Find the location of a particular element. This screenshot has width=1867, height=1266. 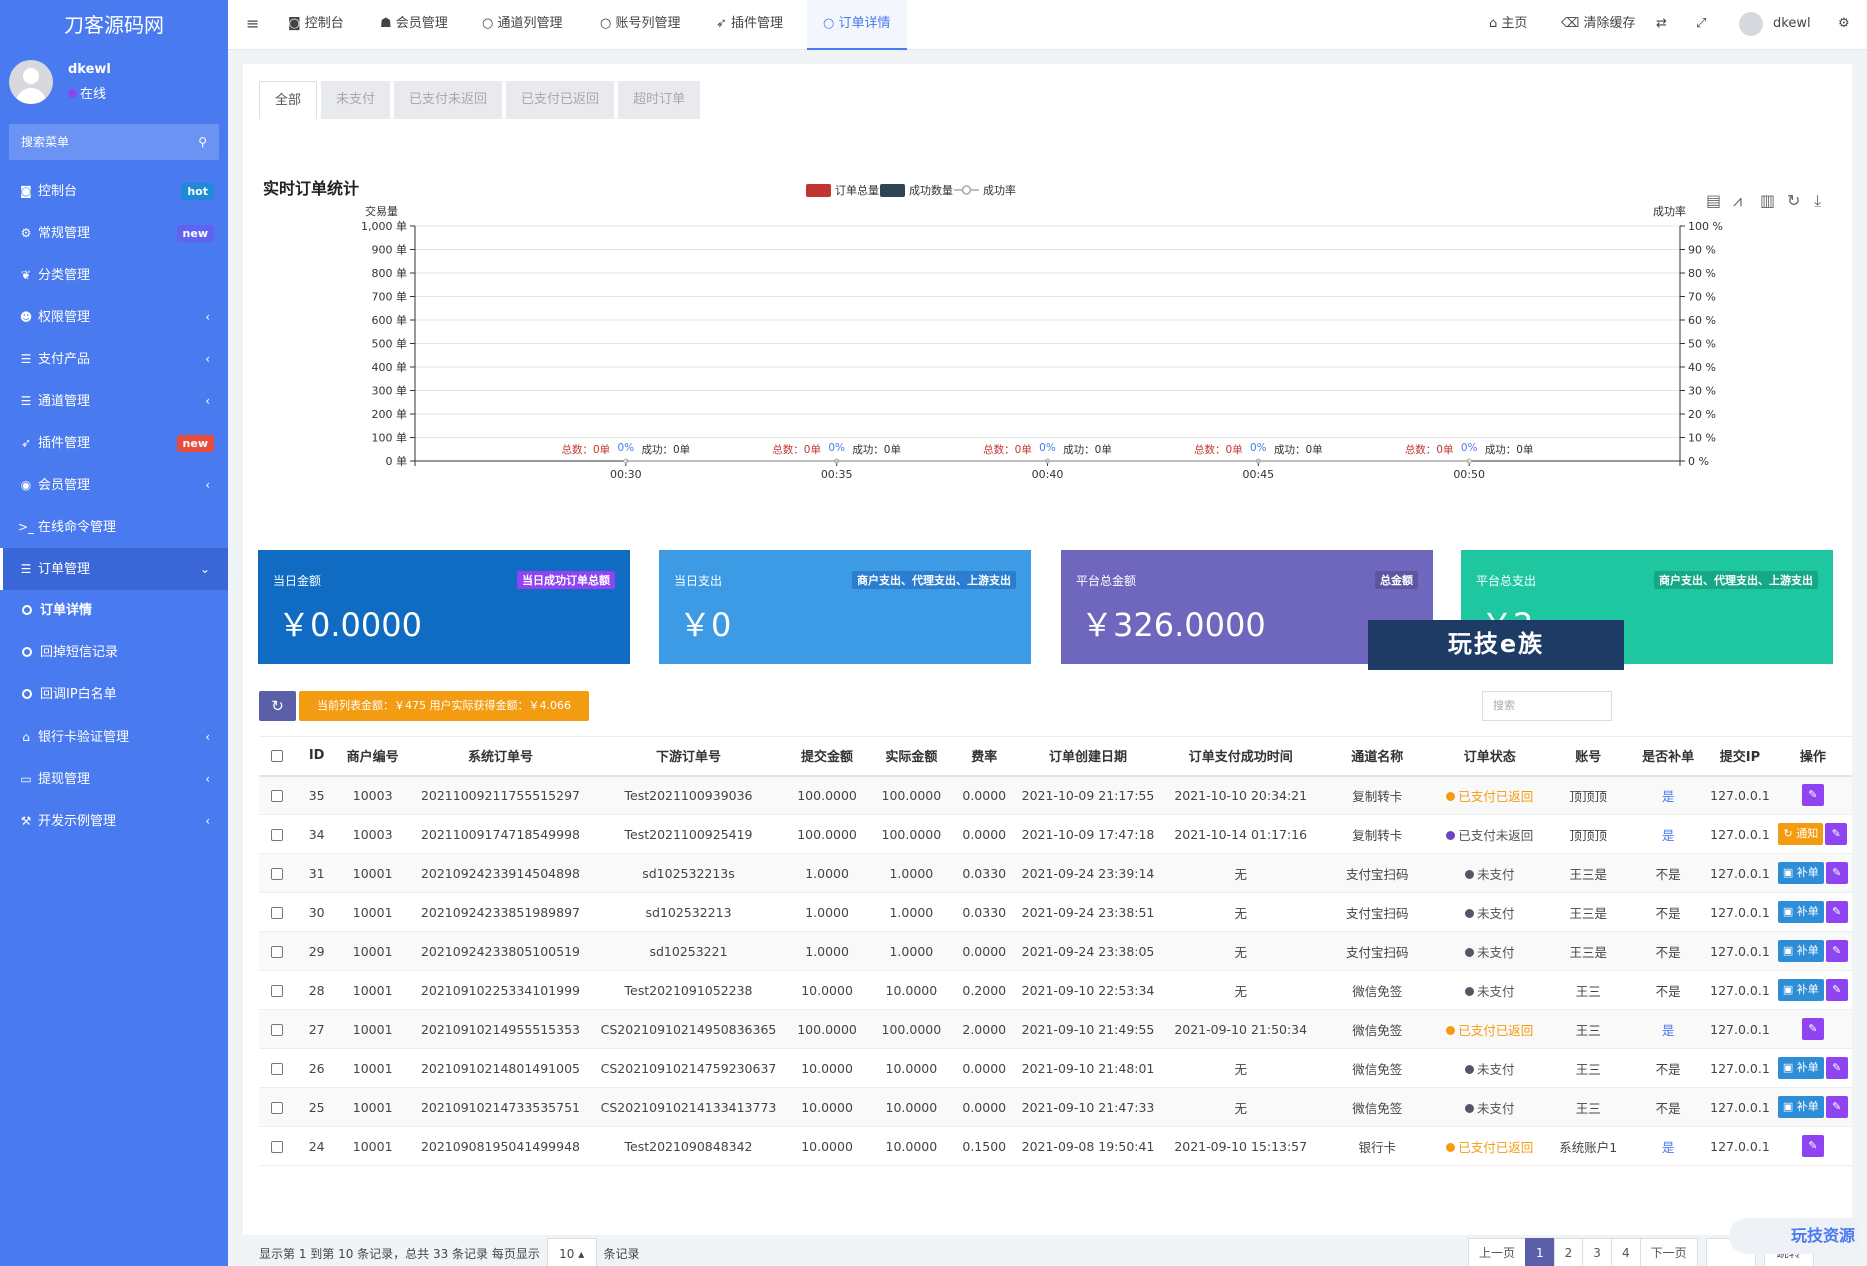

prev-page-button: 上一页 is located at coordinates (1497, 1252).